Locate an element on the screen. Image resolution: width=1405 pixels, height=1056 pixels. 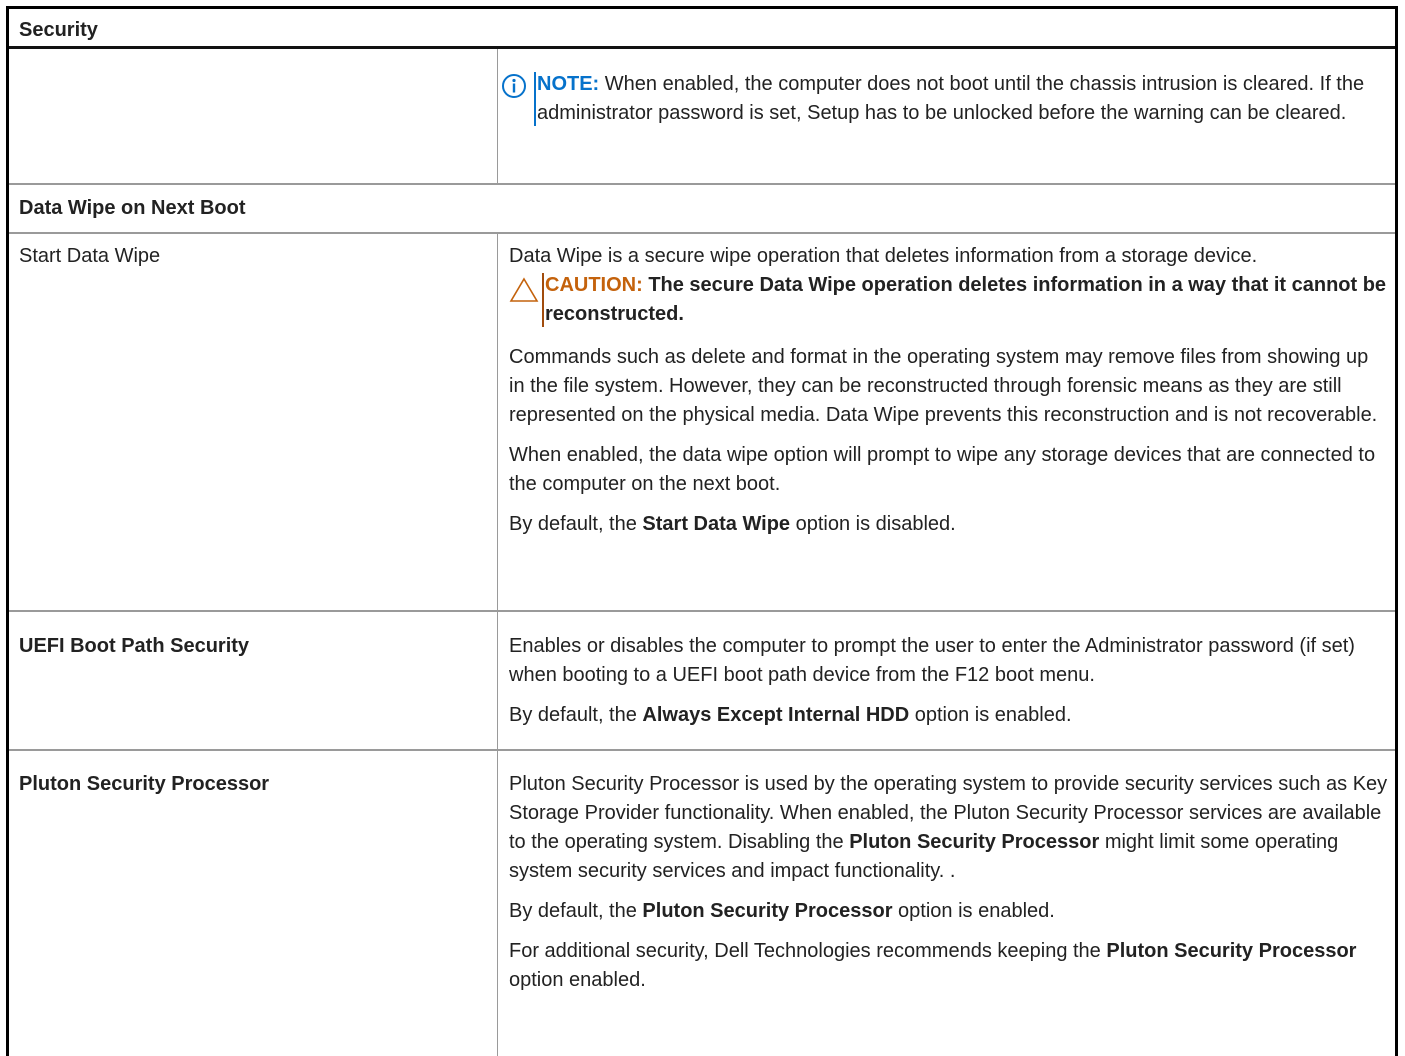
note-bar is located at coordinates (535, 99).